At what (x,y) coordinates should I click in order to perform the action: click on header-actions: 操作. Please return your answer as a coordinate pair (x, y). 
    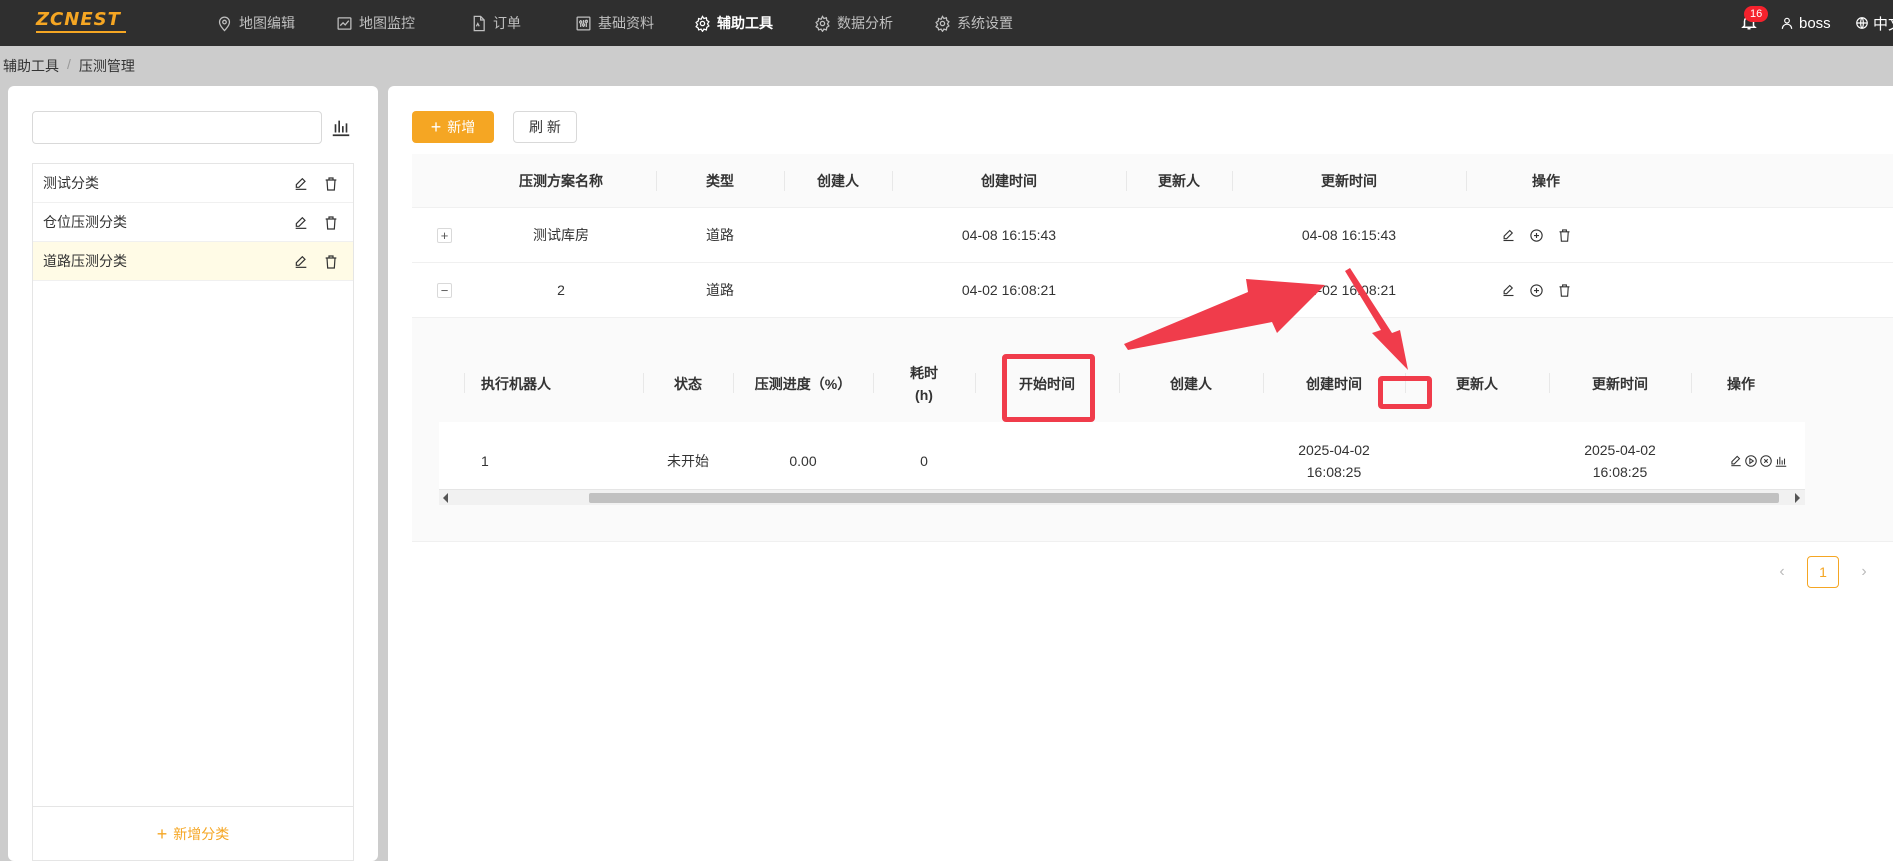
    Looking at the image, I should click on (1741, 383).